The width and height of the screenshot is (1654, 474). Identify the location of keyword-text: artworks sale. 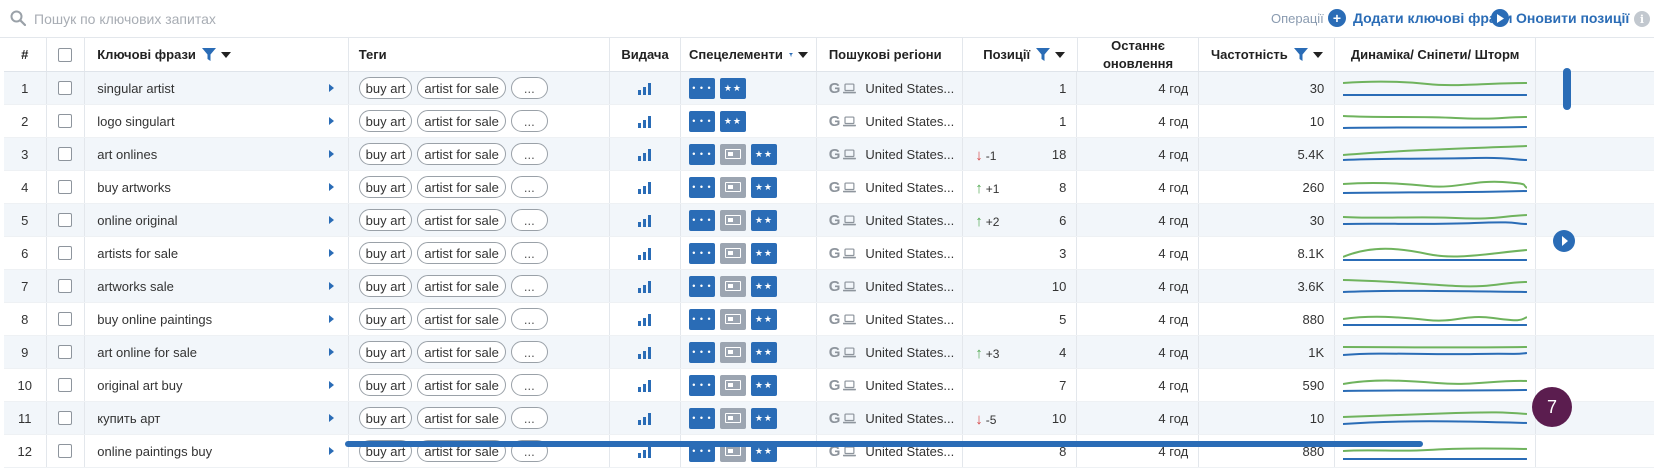
(135, 286).